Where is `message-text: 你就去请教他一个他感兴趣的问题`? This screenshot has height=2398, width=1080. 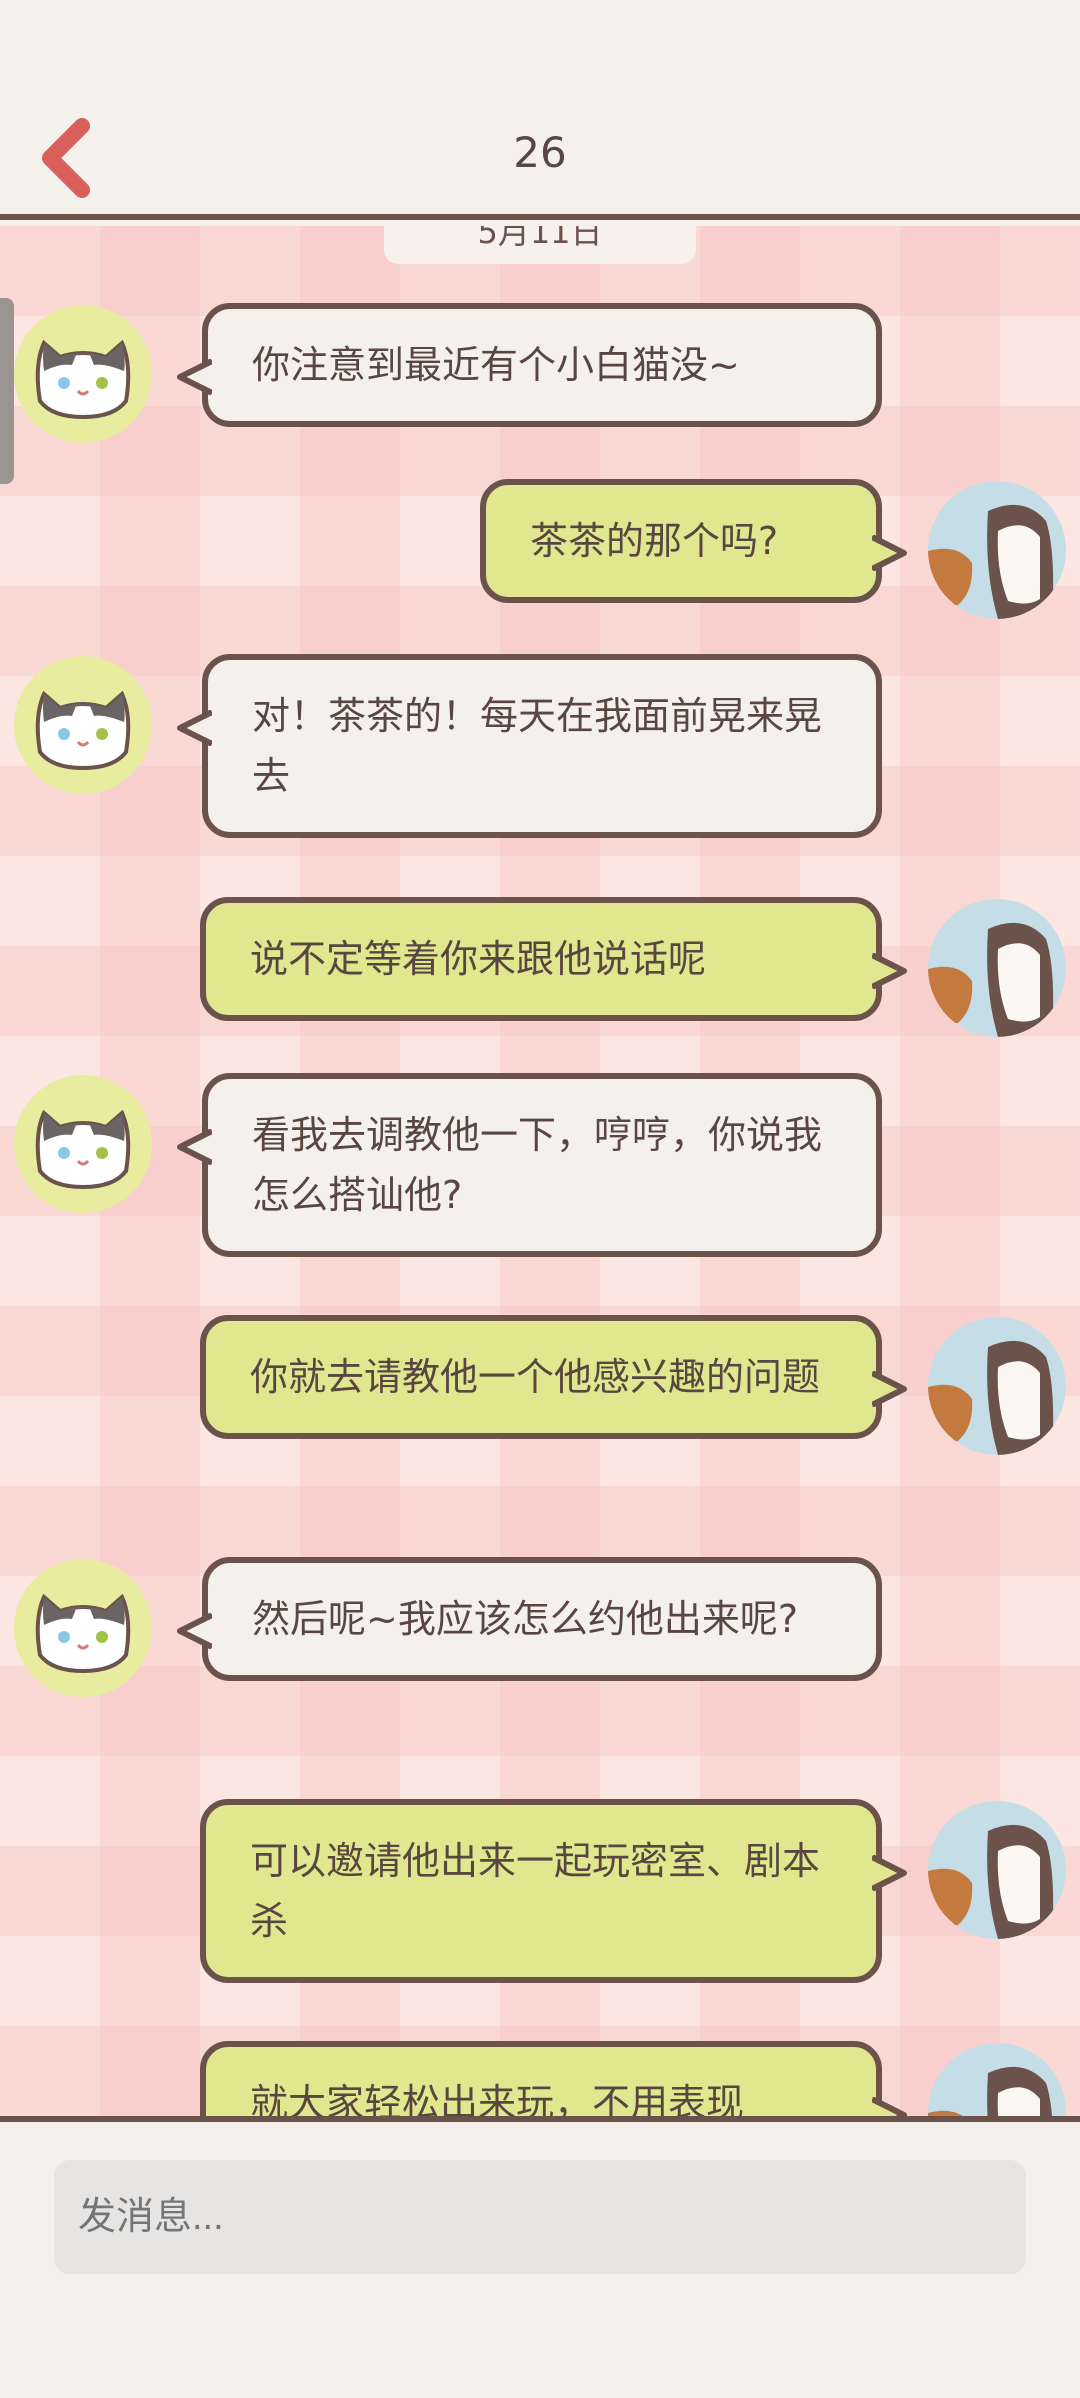
message-text: 你就去请教他一个他感兴趣的问题 is located at coordinates (535, 1377).